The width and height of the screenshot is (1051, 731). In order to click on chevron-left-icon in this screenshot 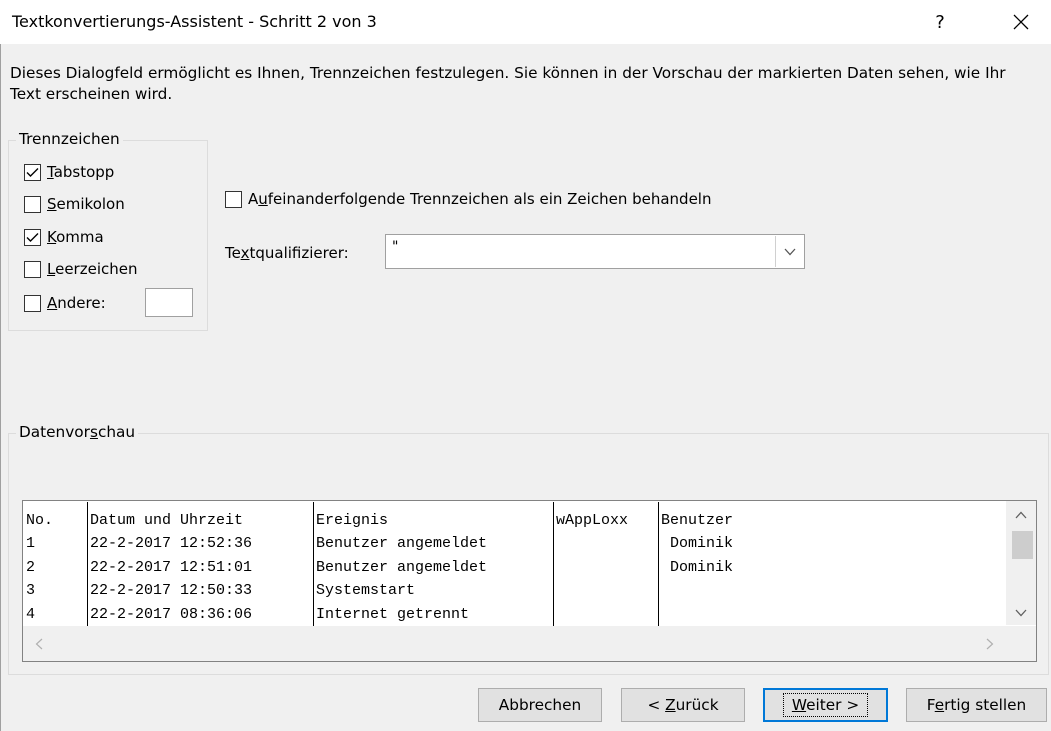, I will do `click(39, 644)`.